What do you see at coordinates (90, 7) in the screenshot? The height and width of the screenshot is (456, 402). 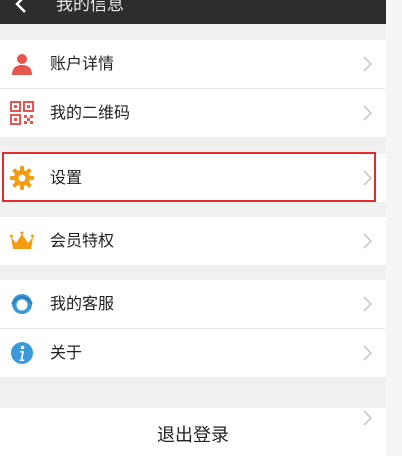 I see `page-title: 我的信息` at bounding box center [90, 7].